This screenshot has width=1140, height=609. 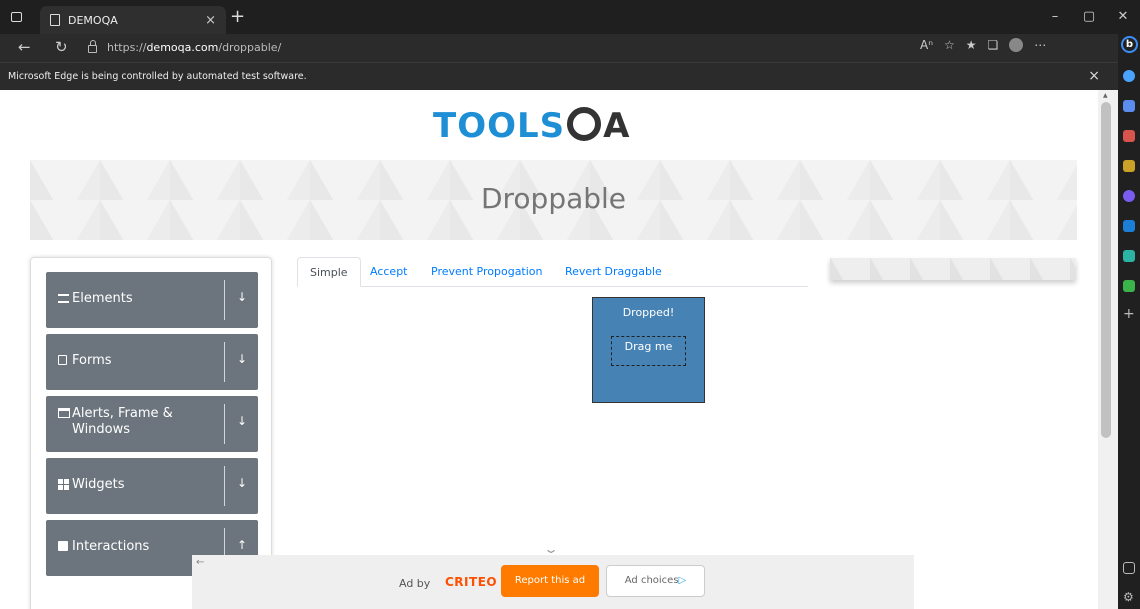 What do you see at coordinates (648, 312) in the screenshot?
I see `drop-target-text: Dropped!` at bounding box center [648, 312].